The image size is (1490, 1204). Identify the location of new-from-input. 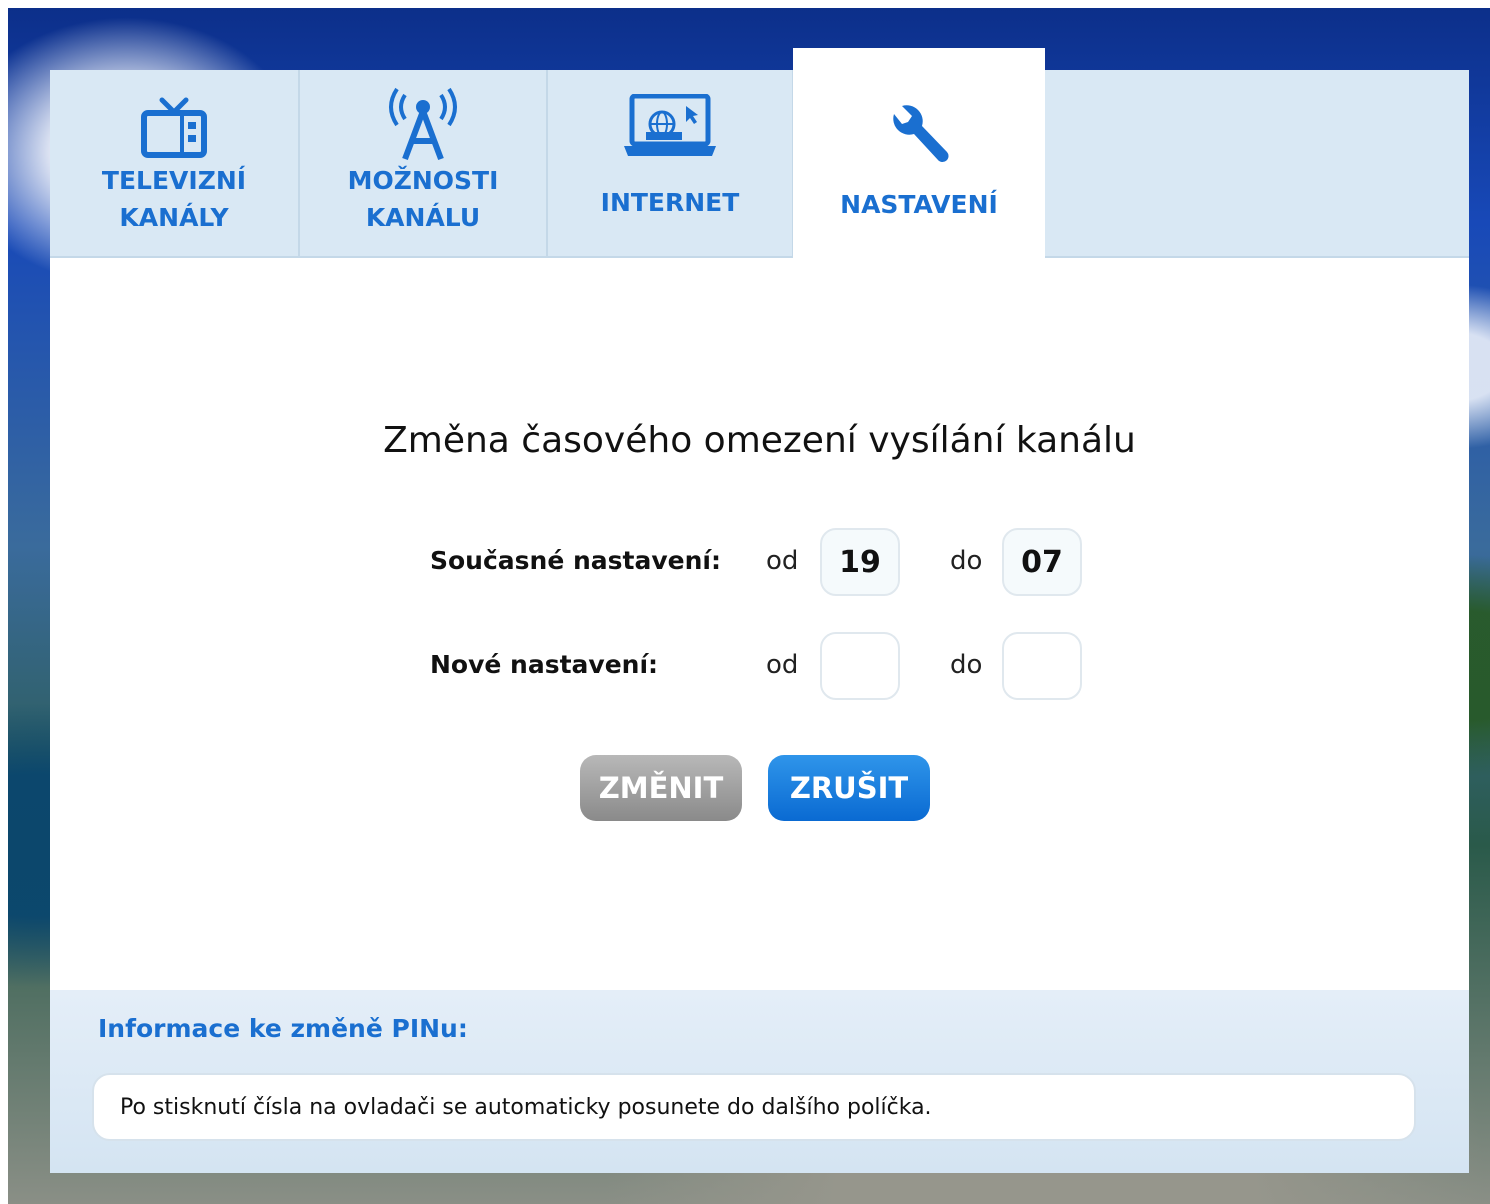
(860, 666).